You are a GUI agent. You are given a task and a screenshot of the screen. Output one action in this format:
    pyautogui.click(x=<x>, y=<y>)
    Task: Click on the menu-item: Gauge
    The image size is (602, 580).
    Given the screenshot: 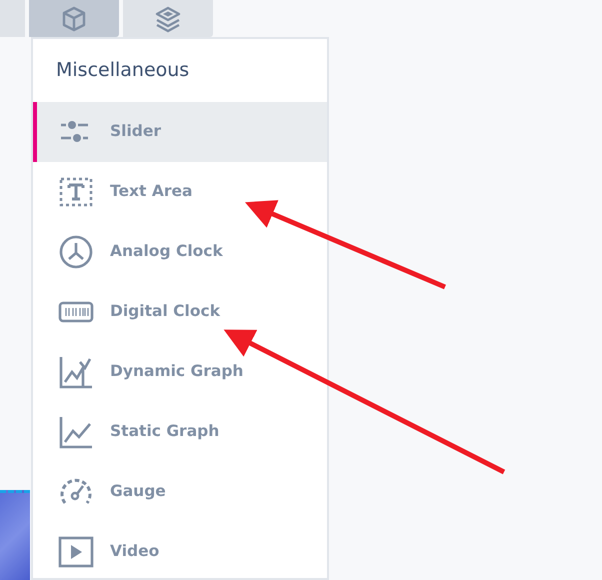 What is the action you would take?
    pyautogui.click(x=180, y=492)
    